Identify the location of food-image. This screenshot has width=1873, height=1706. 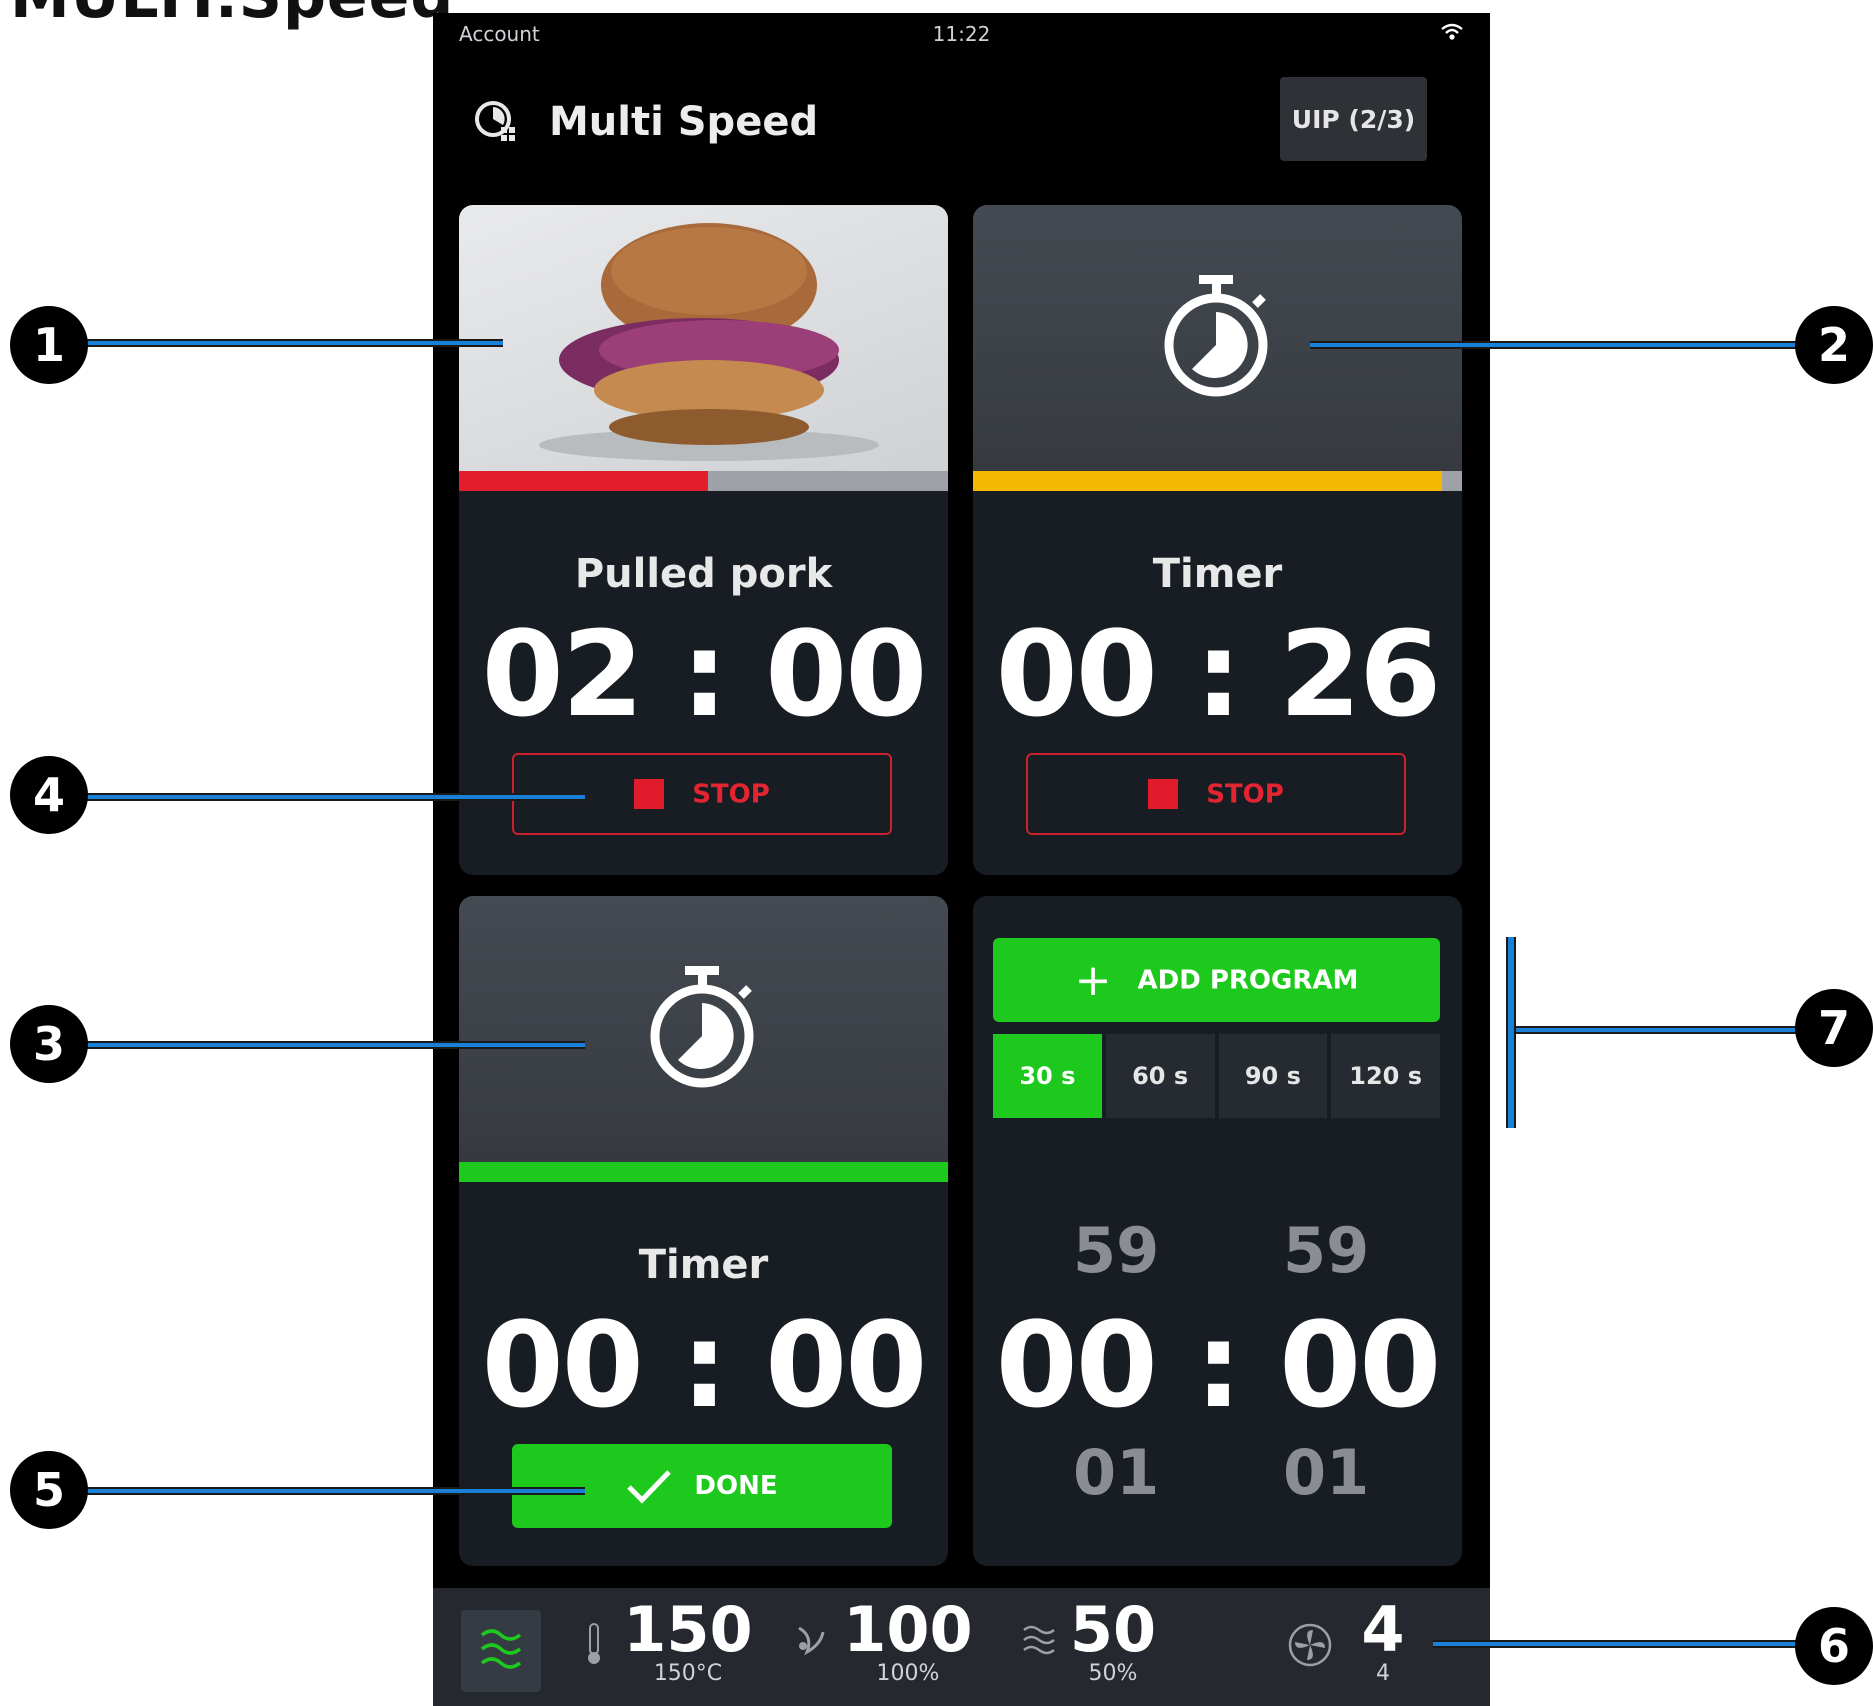
(703, 338).